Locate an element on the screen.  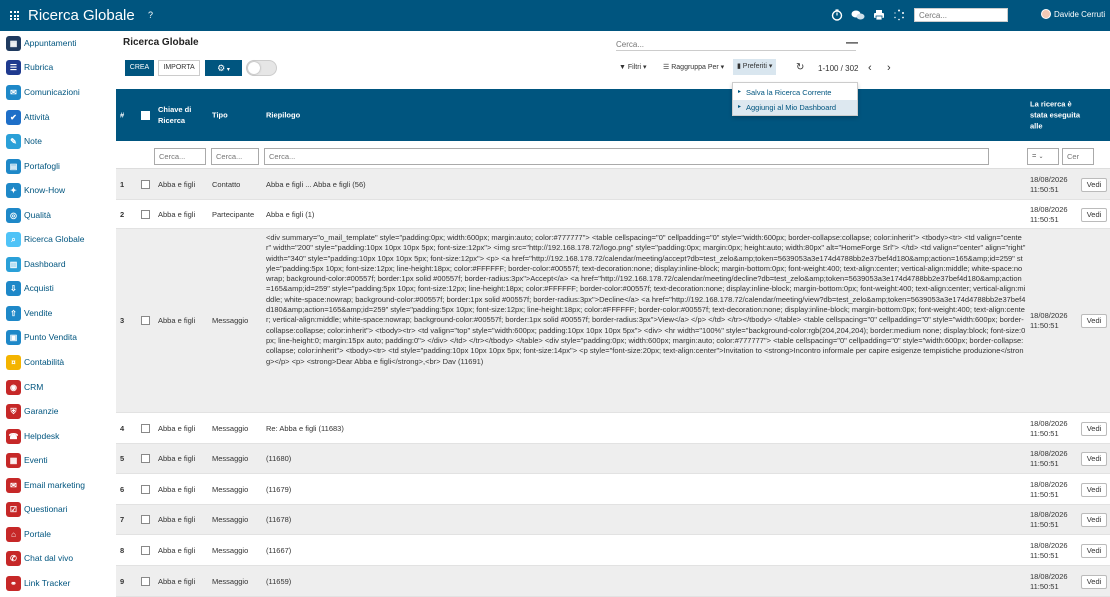
print-icon is located at coordinates (879, 15).